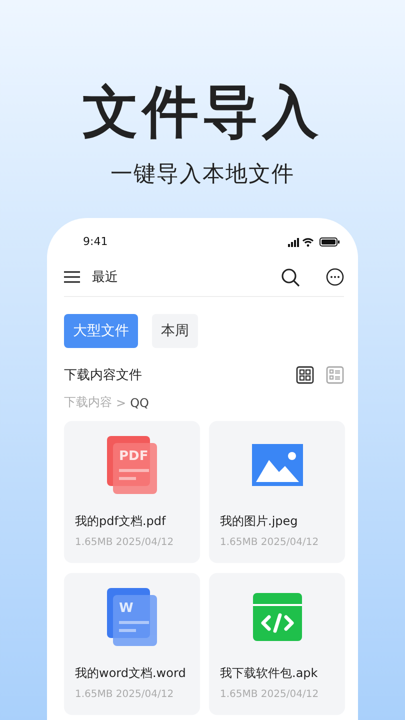 This screenshot has width=405, height=720. I want to click on file-name: 我的图片.jpeg, so click(259, 521).